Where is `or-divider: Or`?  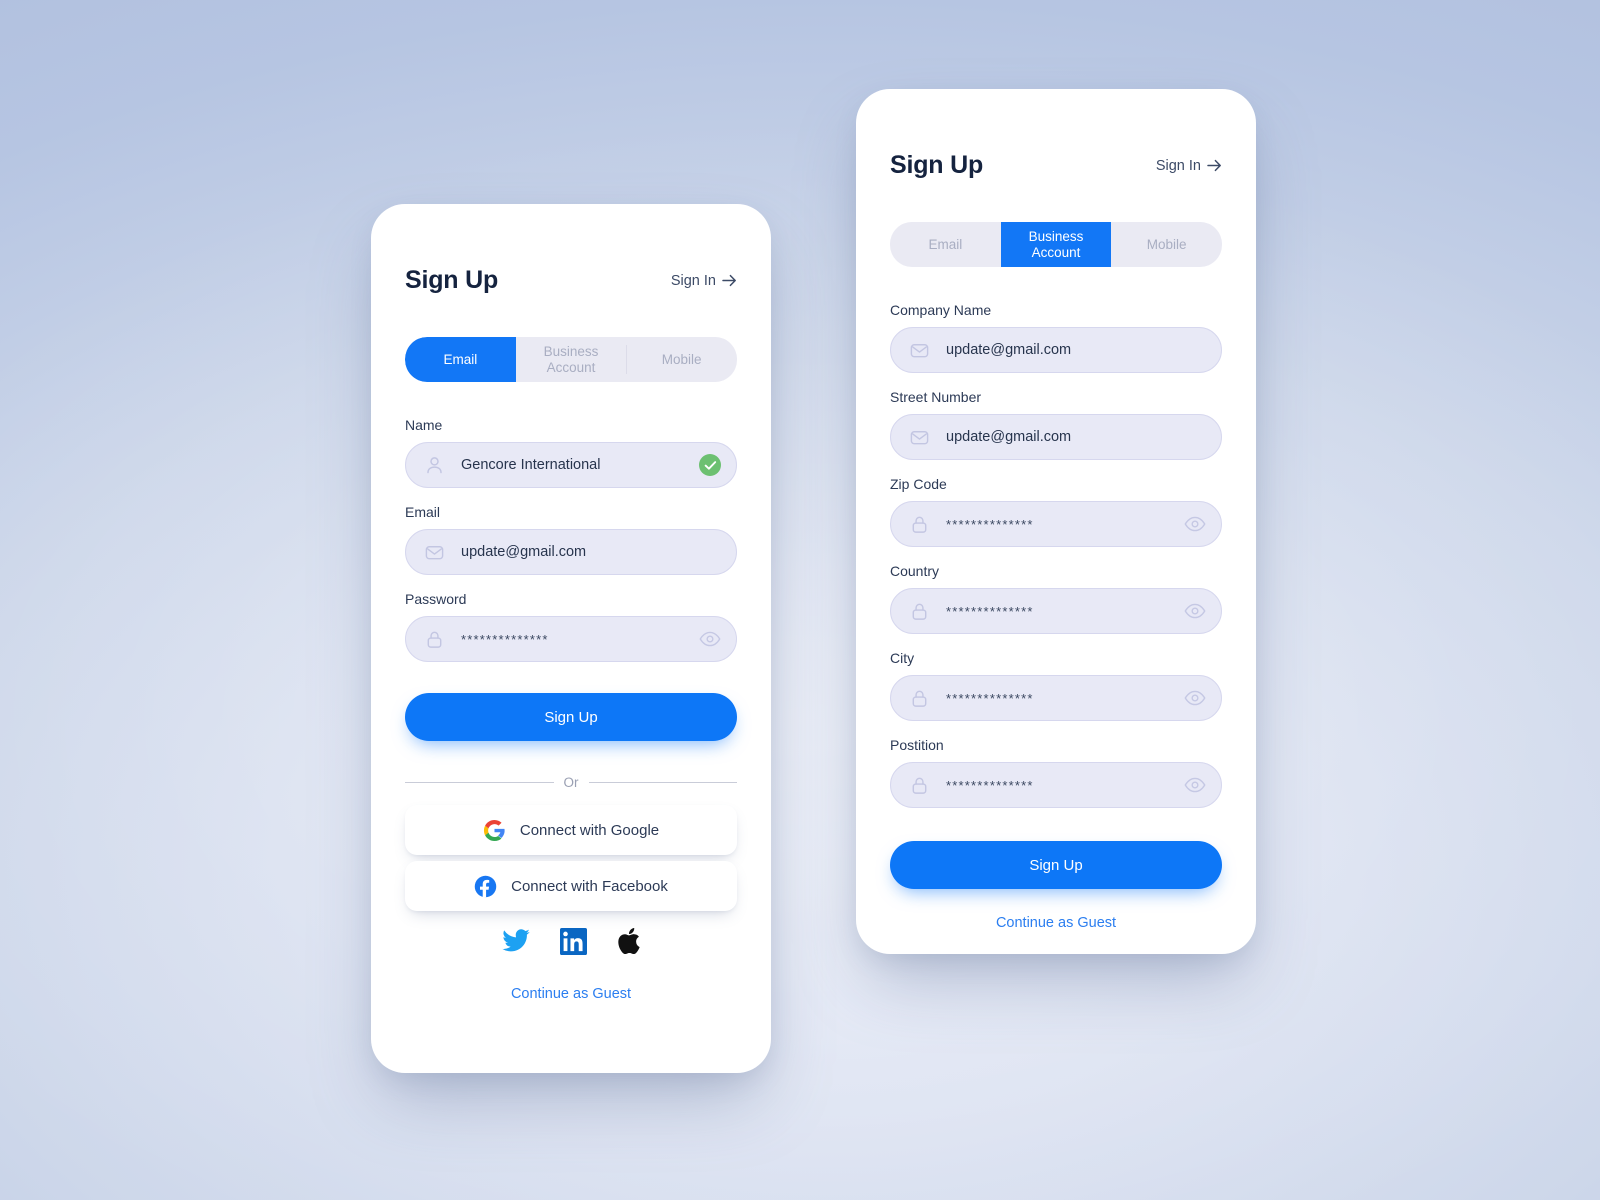
or-divider: Or is located at coordinates (571, 782).